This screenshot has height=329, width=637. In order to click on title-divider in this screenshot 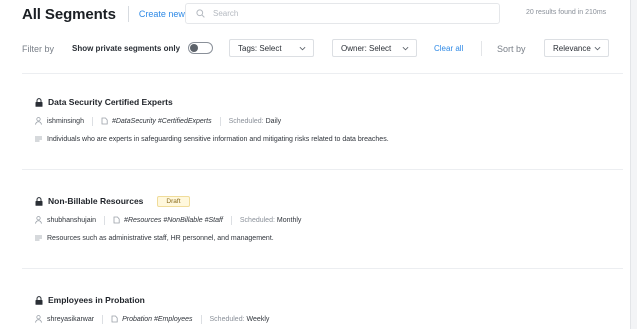, I will do `click(128, 14)`.